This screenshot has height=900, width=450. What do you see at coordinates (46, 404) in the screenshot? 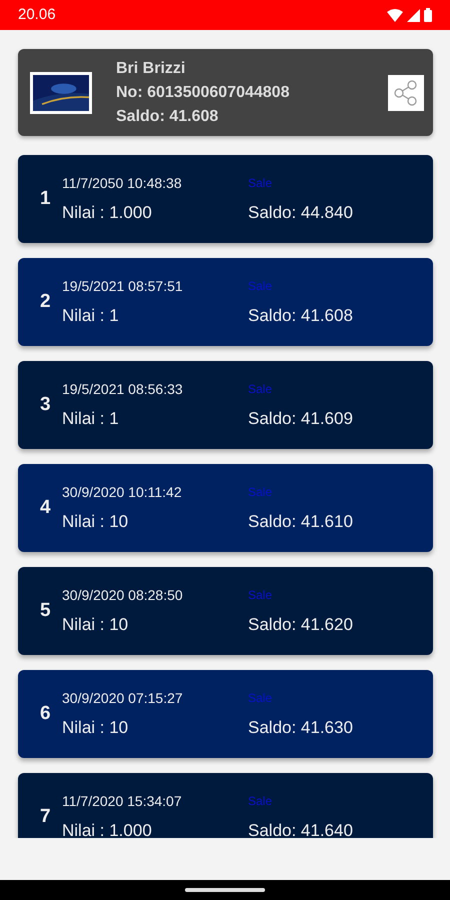
I see `row-number: 3` at bounding box center [46, 404].